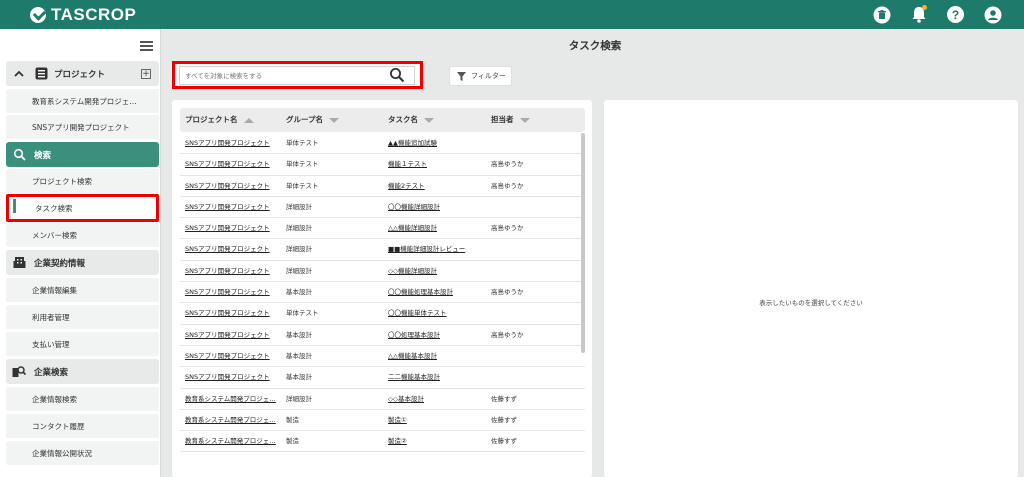 The image size is (1024, 477). What do you see at coordinates (146, 46) in the screenshot?
I see `menu-toggle-icon` at bounding box center [146, 46].